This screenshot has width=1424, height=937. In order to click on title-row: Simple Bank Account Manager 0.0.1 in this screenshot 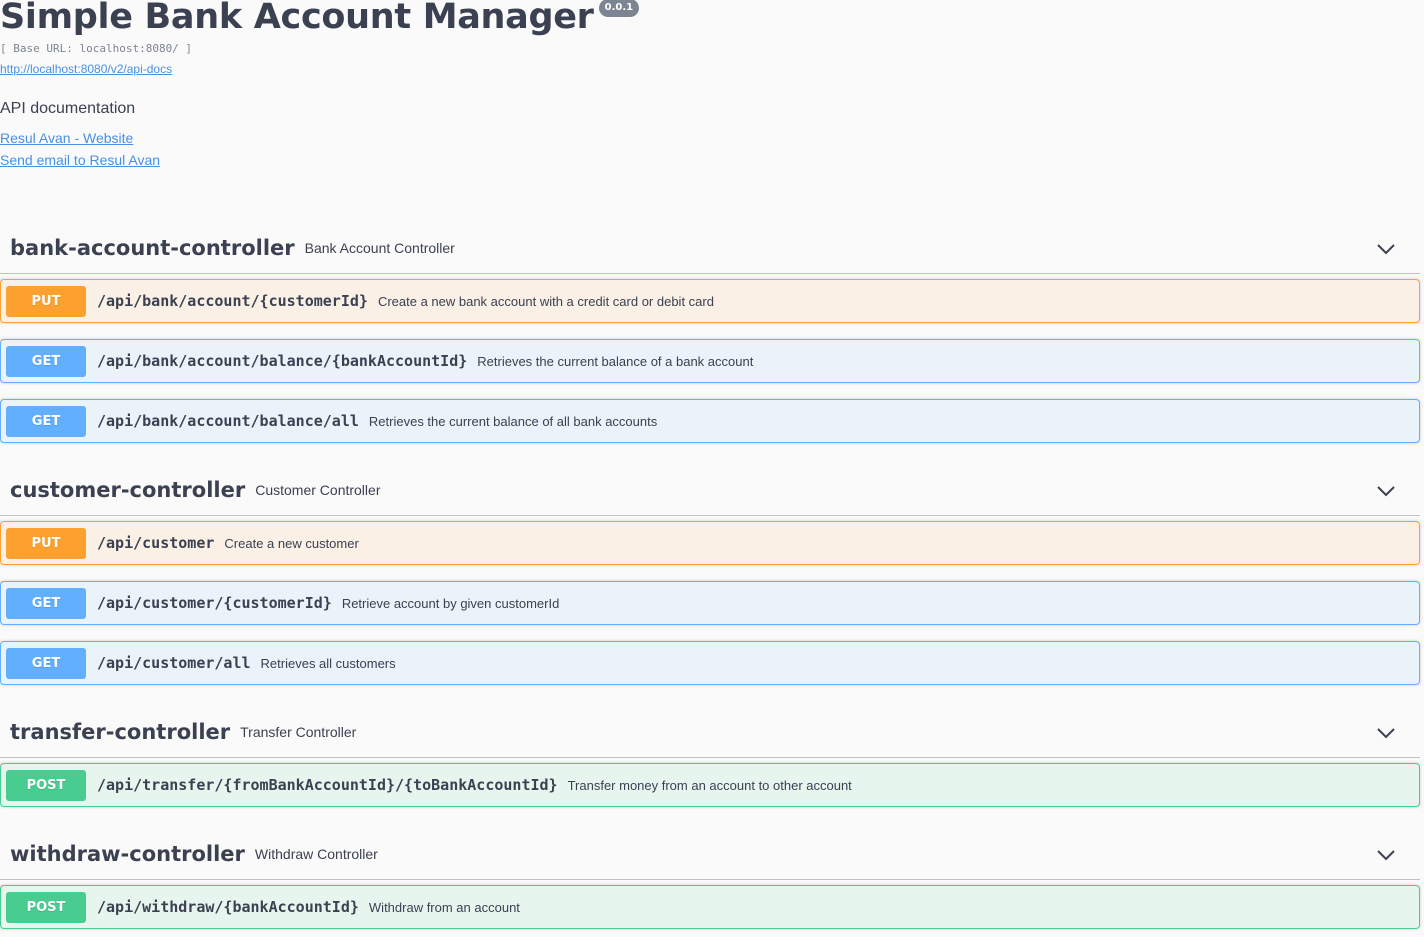, I will do `click(320, 19)`.